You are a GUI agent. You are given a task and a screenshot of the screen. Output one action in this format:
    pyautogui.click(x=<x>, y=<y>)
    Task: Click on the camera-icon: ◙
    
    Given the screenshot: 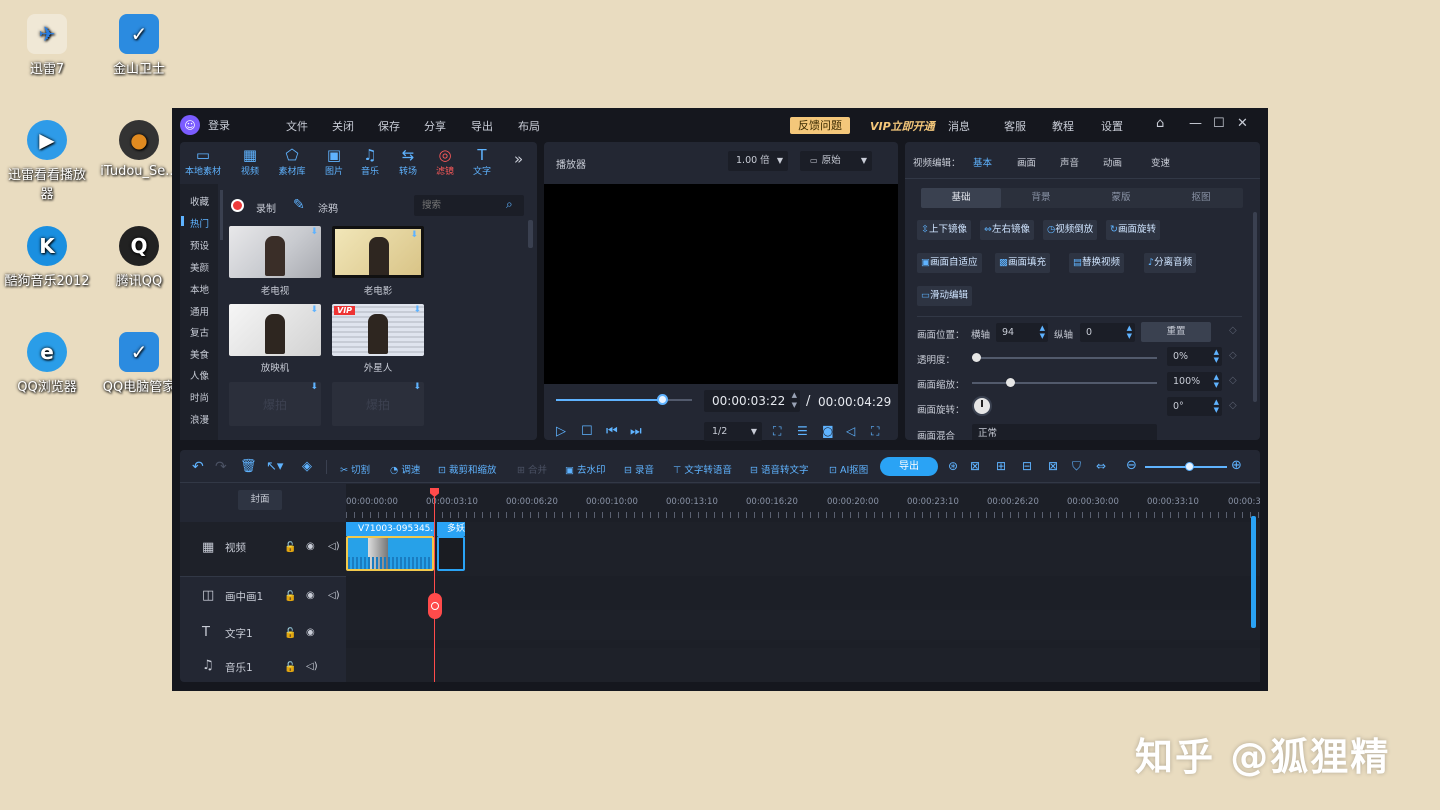 What is the action you would take?
    pyautogui.click(x=828, y=431)
    